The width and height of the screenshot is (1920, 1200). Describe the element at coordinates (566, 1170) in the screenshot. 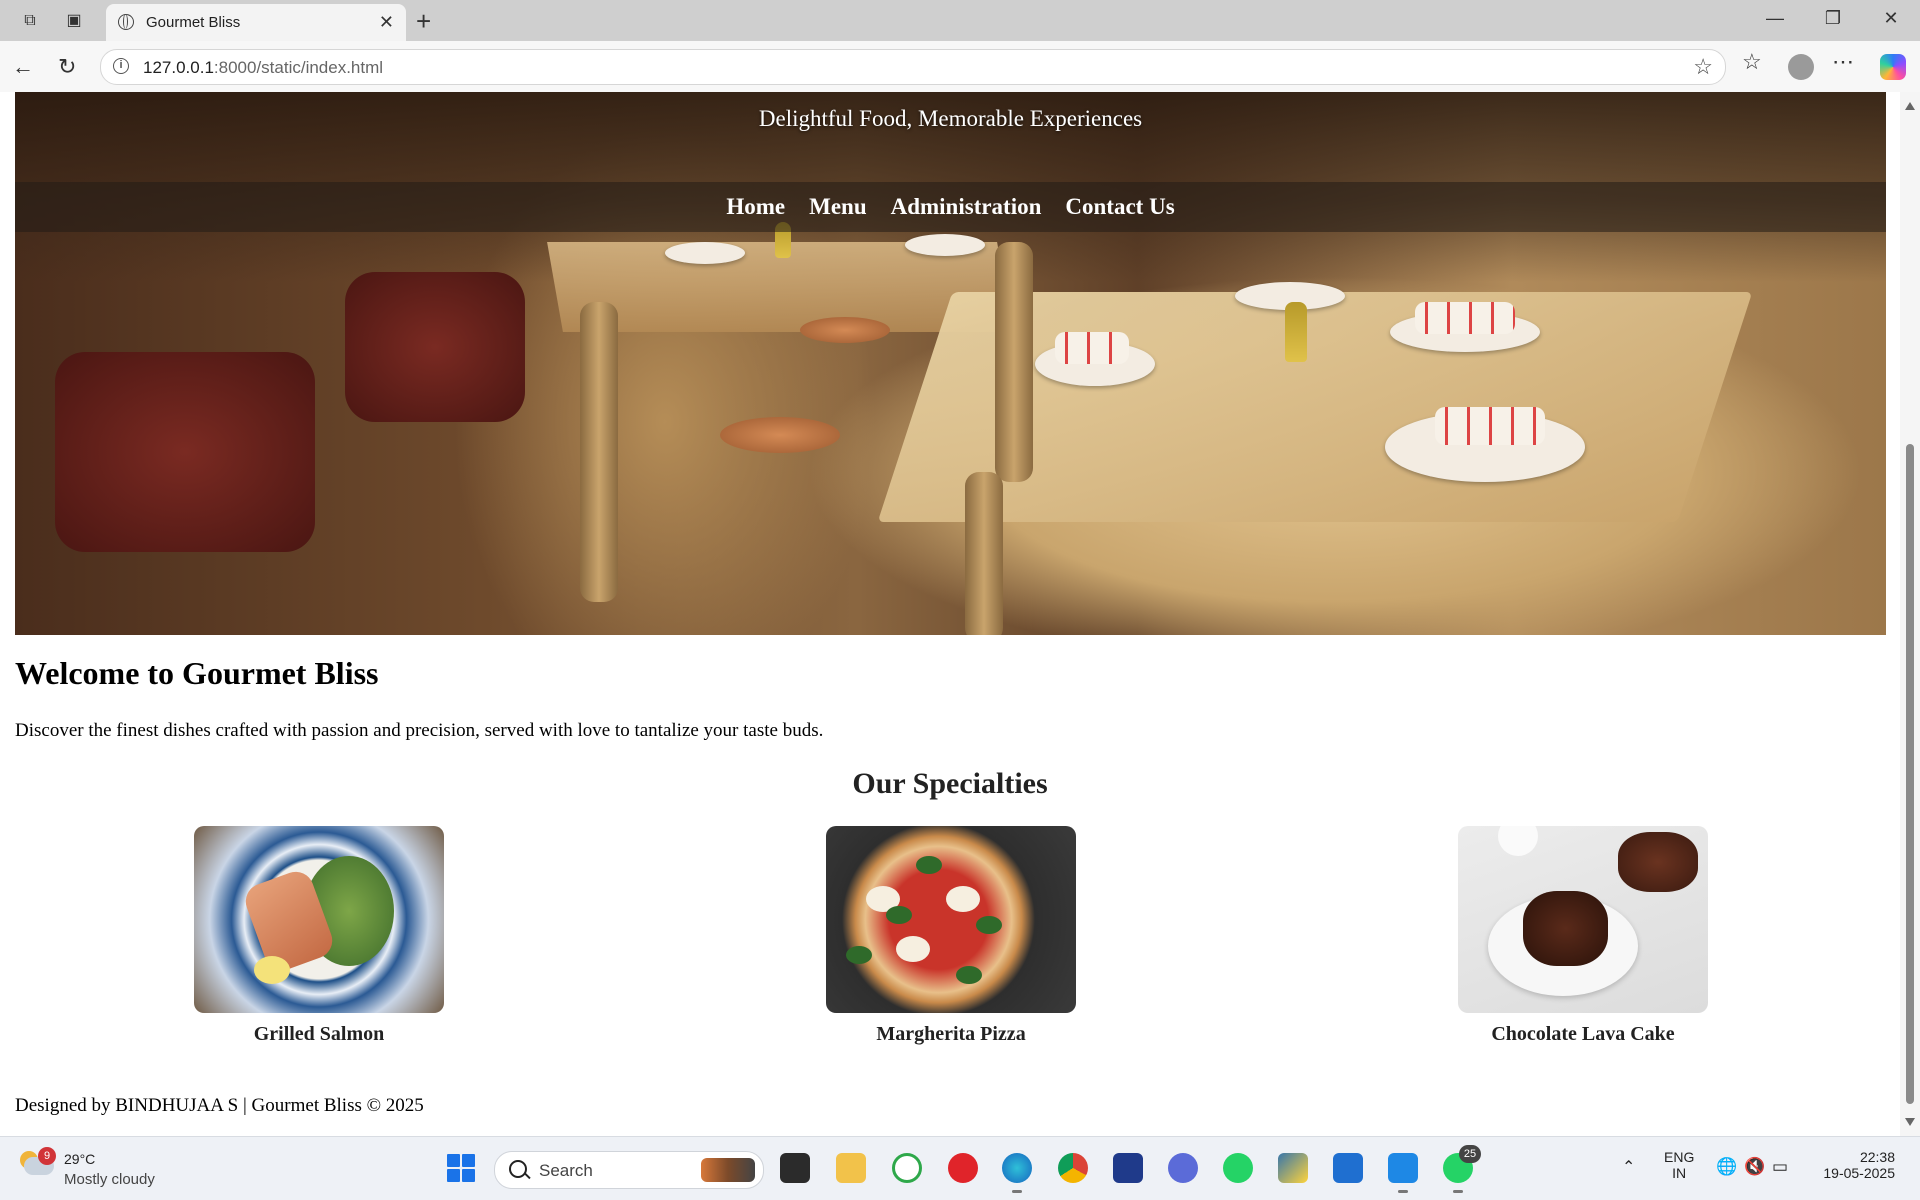

I see `search-label: Search` at that location.